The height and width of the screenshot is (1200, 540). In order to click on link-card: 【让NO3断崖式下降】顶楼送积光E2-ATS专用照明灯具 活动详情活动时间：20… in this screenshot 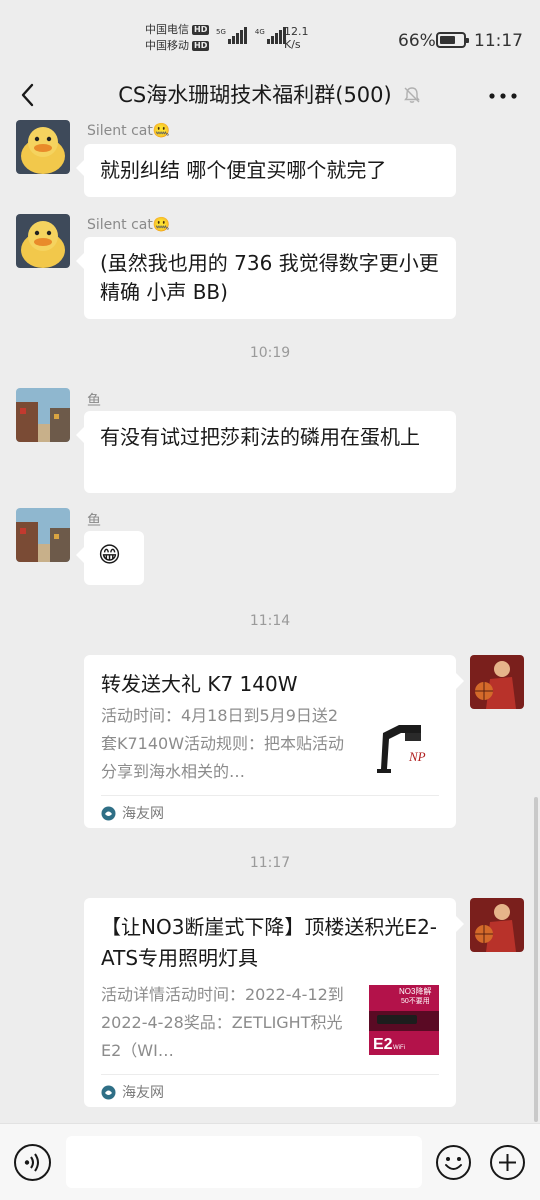, I will do `click(274, 1002)`.